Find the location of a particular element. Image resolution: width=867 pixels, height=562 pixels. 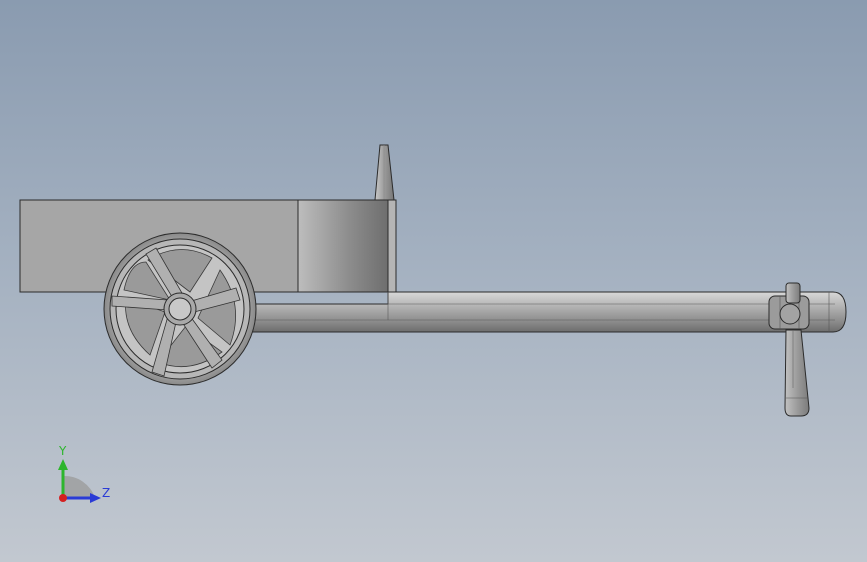

tow-shaft is located at coordinates (523, 312).